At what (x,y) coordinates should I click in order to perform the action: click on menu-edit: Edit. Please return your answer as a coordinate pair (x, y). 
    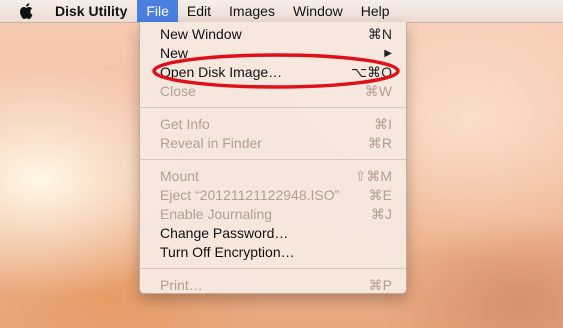
    Looking at the image, I should click on (199, 11).